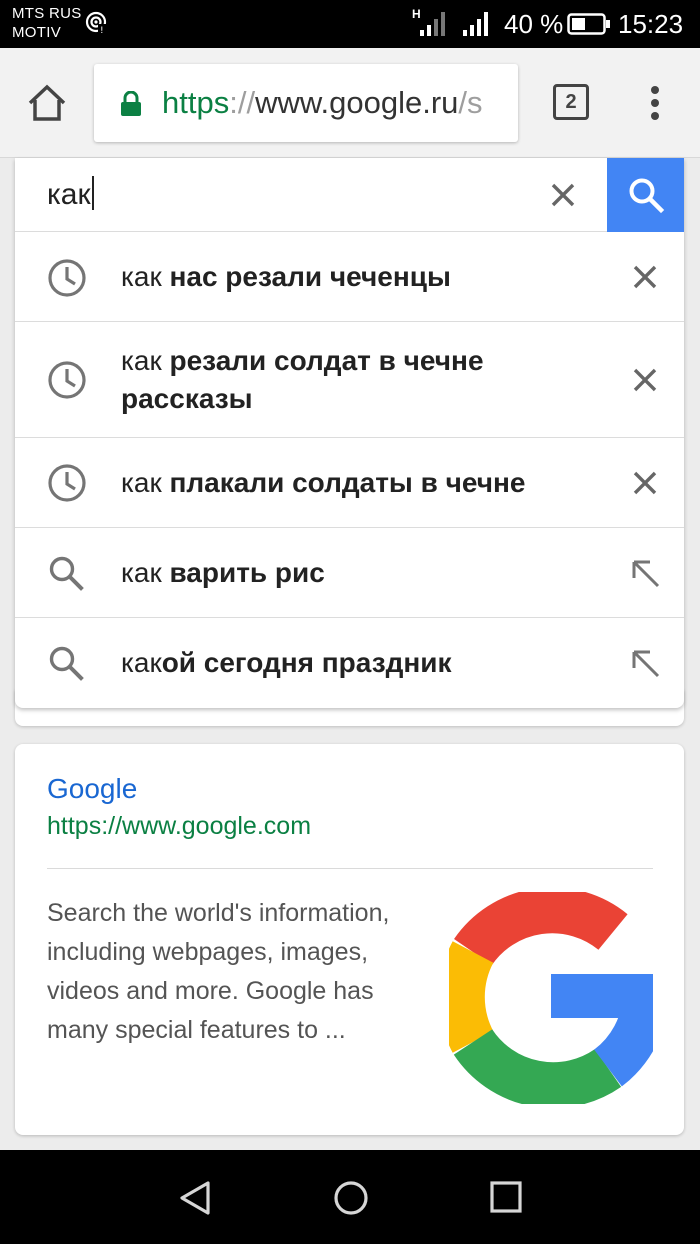 The image size is (700, 1244). Describe the element at coordinates (36, 32) in the screenshot. I see `carrier-line-2: MOTIV` at that location.